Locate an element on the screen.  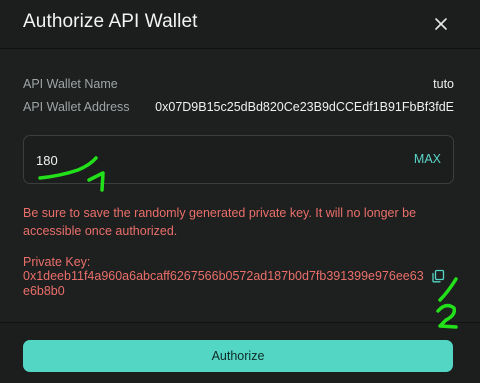
wallet-name-label: API Wallet Name is located at coordinates (70, 84).